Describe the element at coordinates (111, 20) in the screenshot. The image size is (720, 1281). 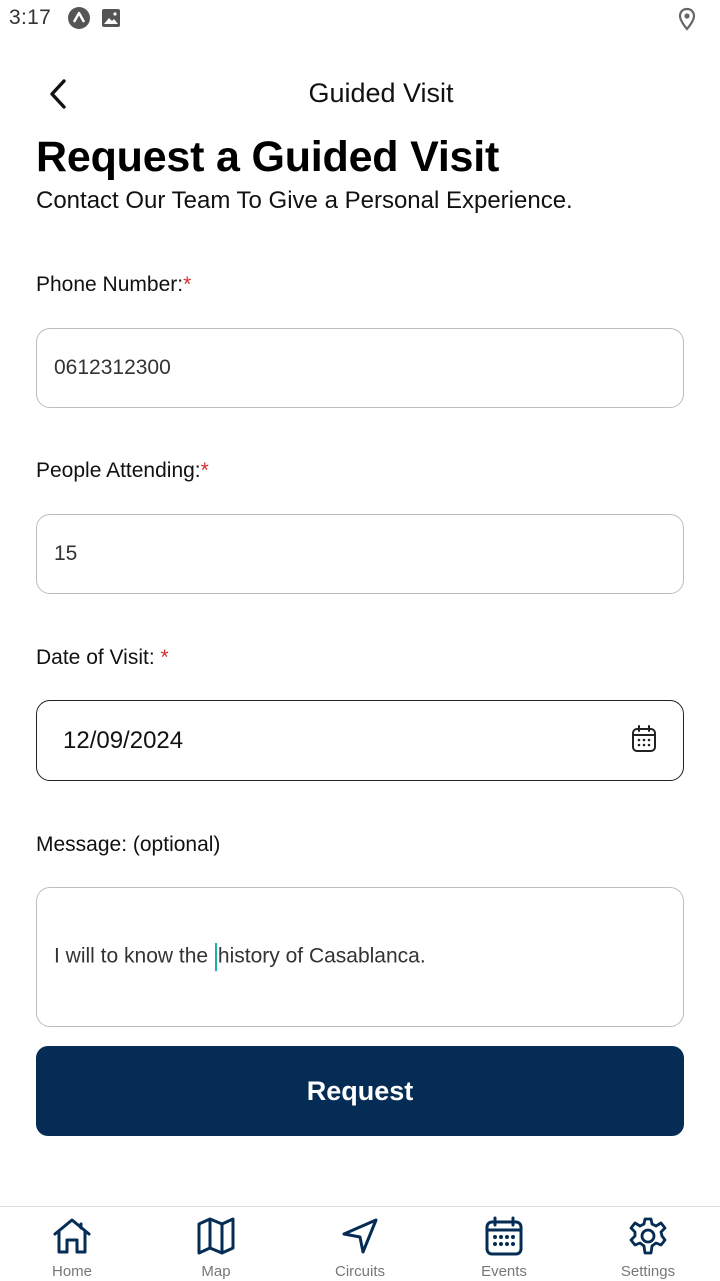
I see `image-notification-icon` at that location.